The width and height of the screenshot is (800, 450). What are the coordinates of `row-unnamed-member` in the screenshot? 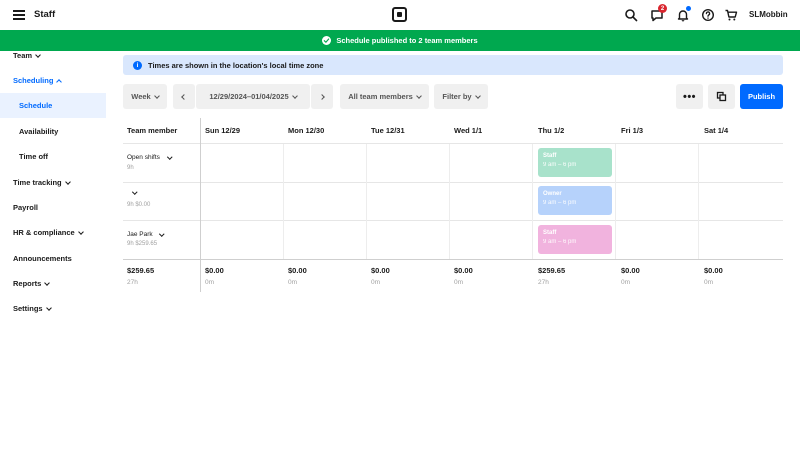 It's located at (132, 192).